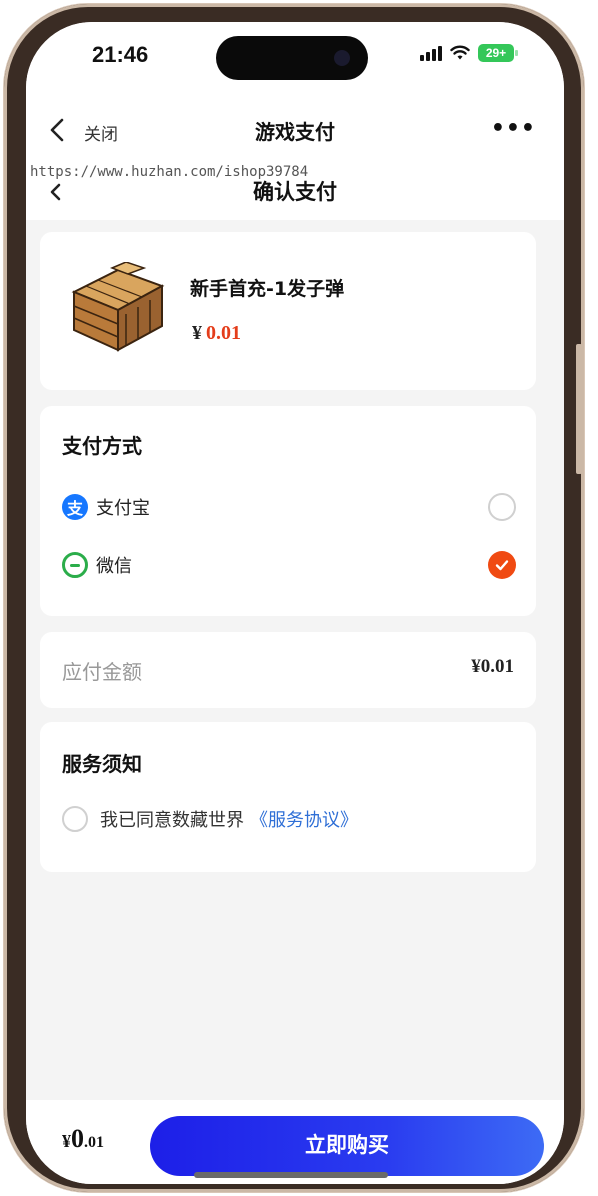  What do you see at coordinates (102, 764) in the screenshot?
I see `notice-section-title: 服务须知` at bounding box center [102, 764].